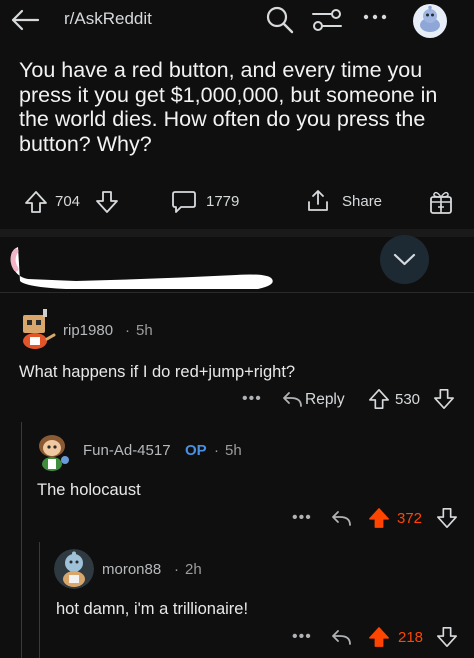 The width and height of the screenshot is (474, 658). Describe the element at coordinates (408, 399) in the screenshot. I see `comment-vote-count: 530` at that location.